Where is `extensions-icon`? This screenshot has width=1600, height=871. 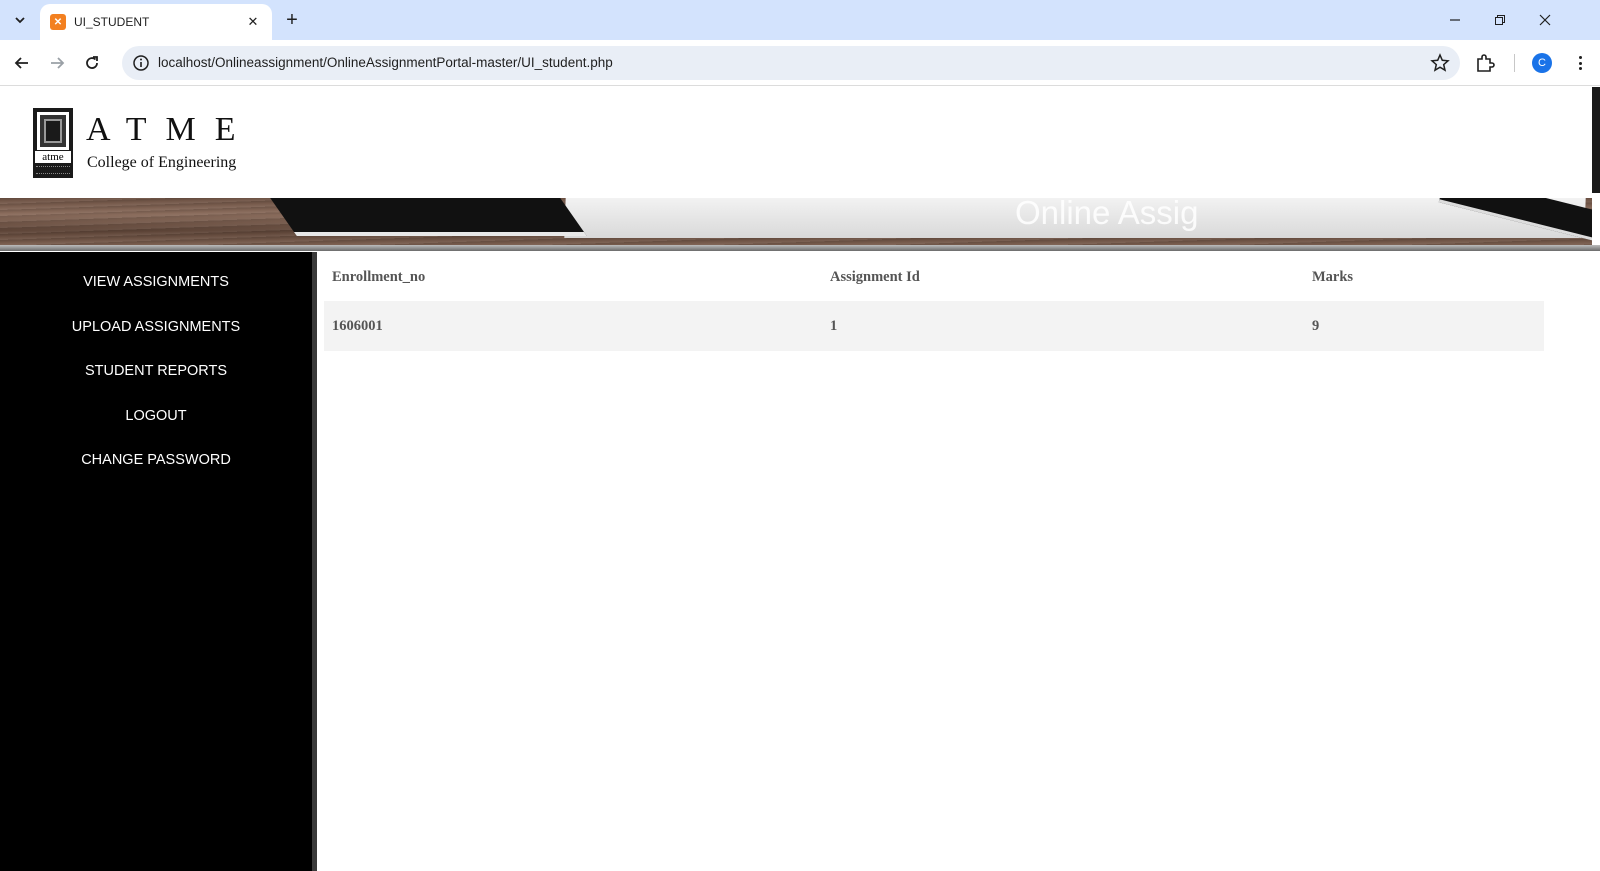
extensions-icon is located at coordinates (1485, 63).